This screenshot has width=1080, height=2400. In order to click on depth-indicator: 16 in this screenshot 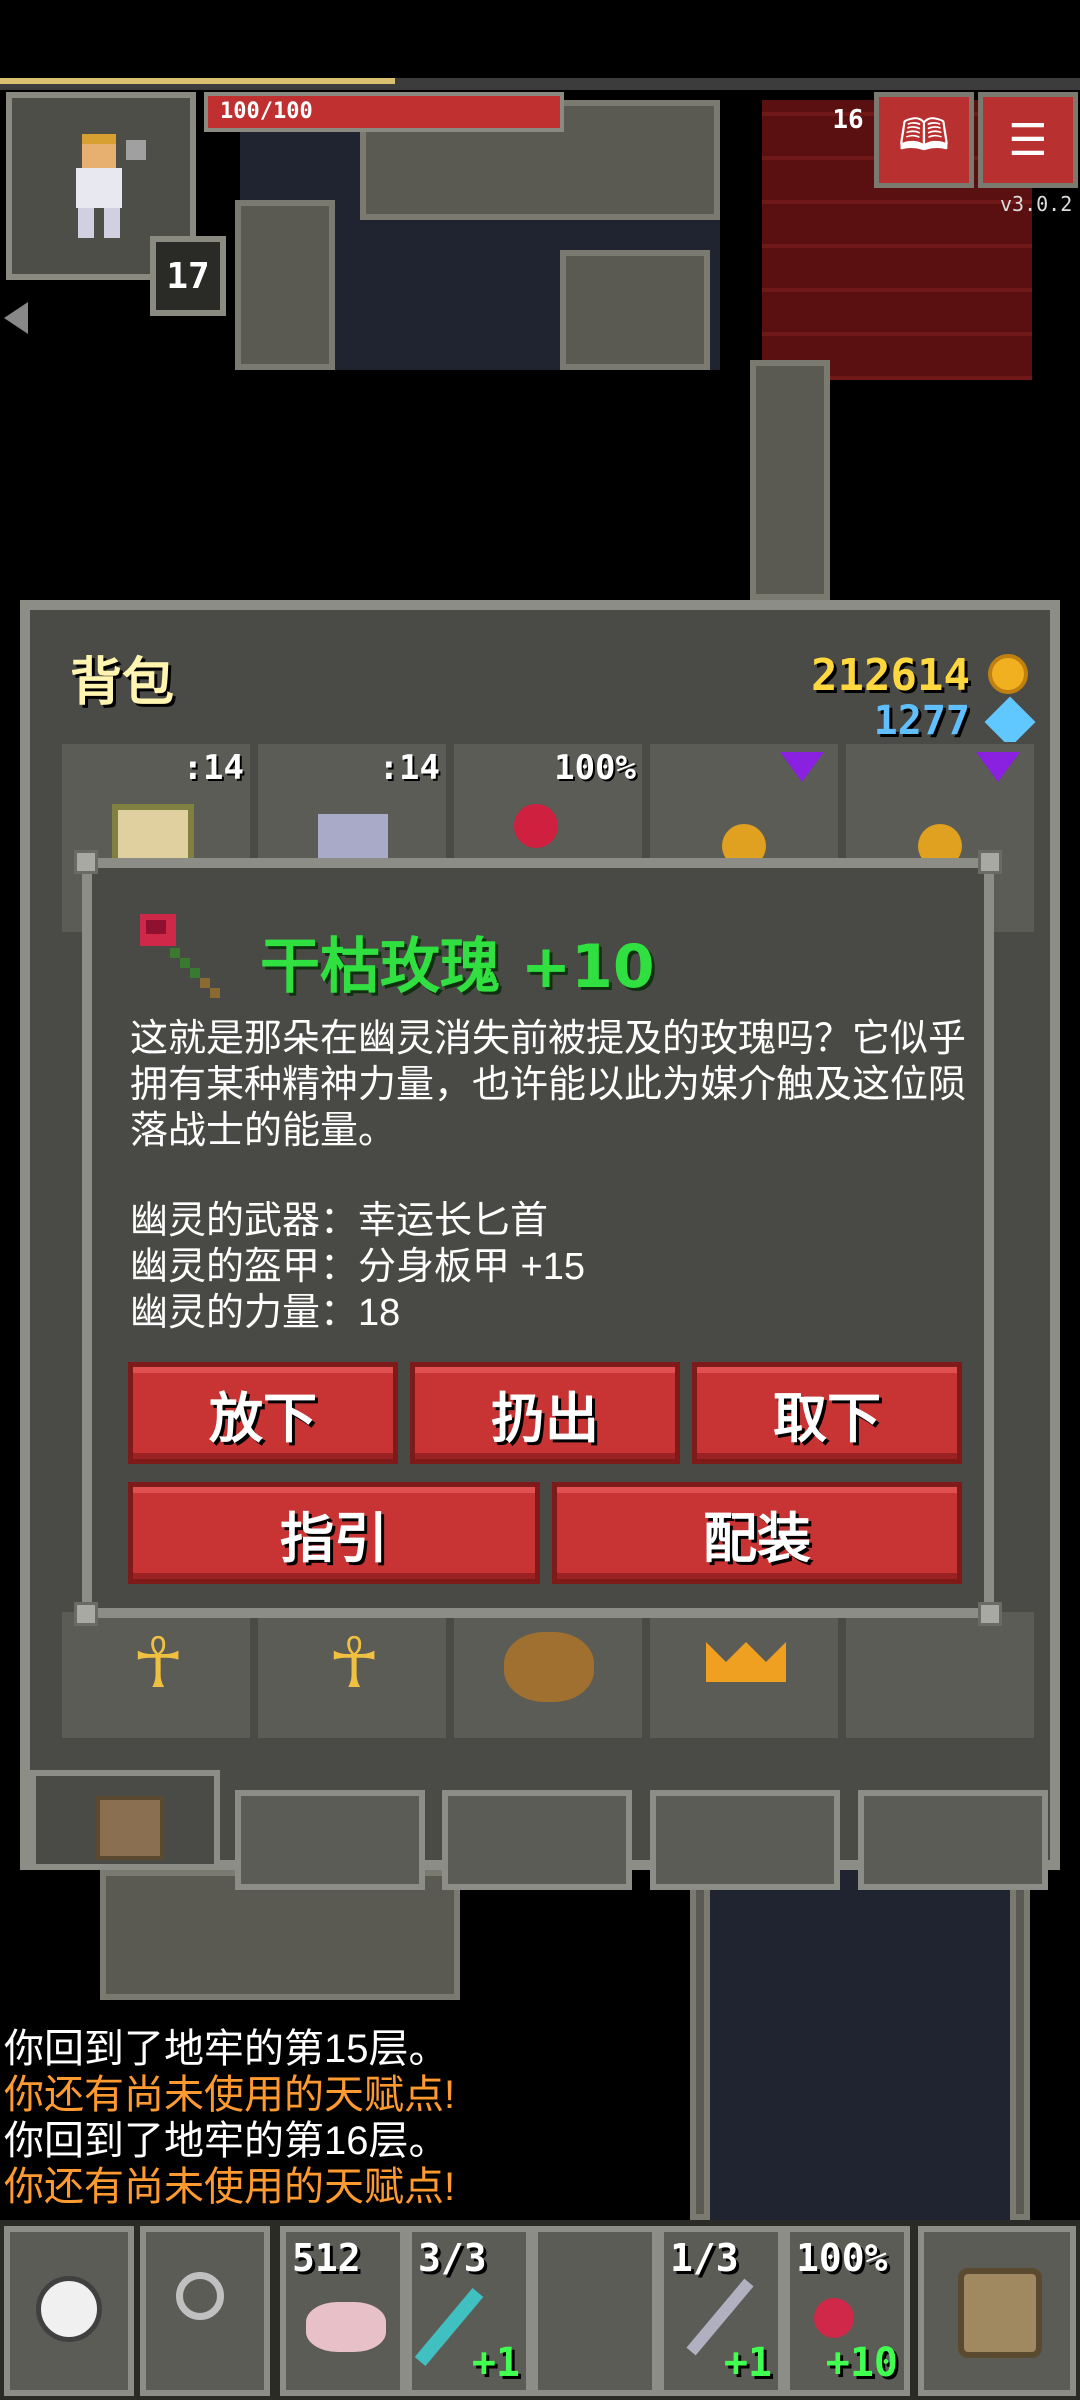, I will do `click(848, 120)`.